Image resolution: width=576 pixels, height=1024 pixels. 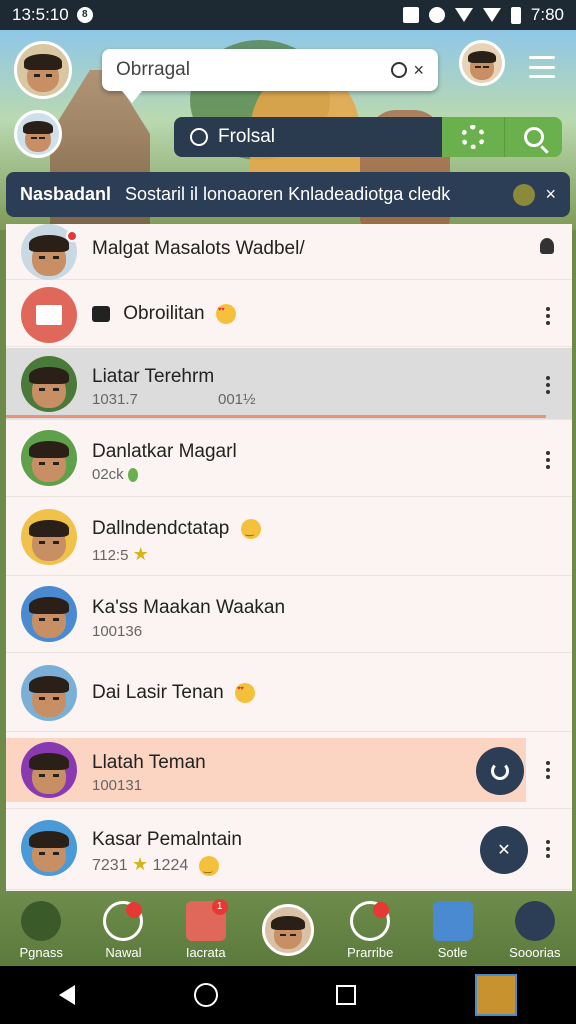 What do you see at coordinates (276, 416) in the screenshot?
I see `progress-bar` at bounding box center [276, 416].